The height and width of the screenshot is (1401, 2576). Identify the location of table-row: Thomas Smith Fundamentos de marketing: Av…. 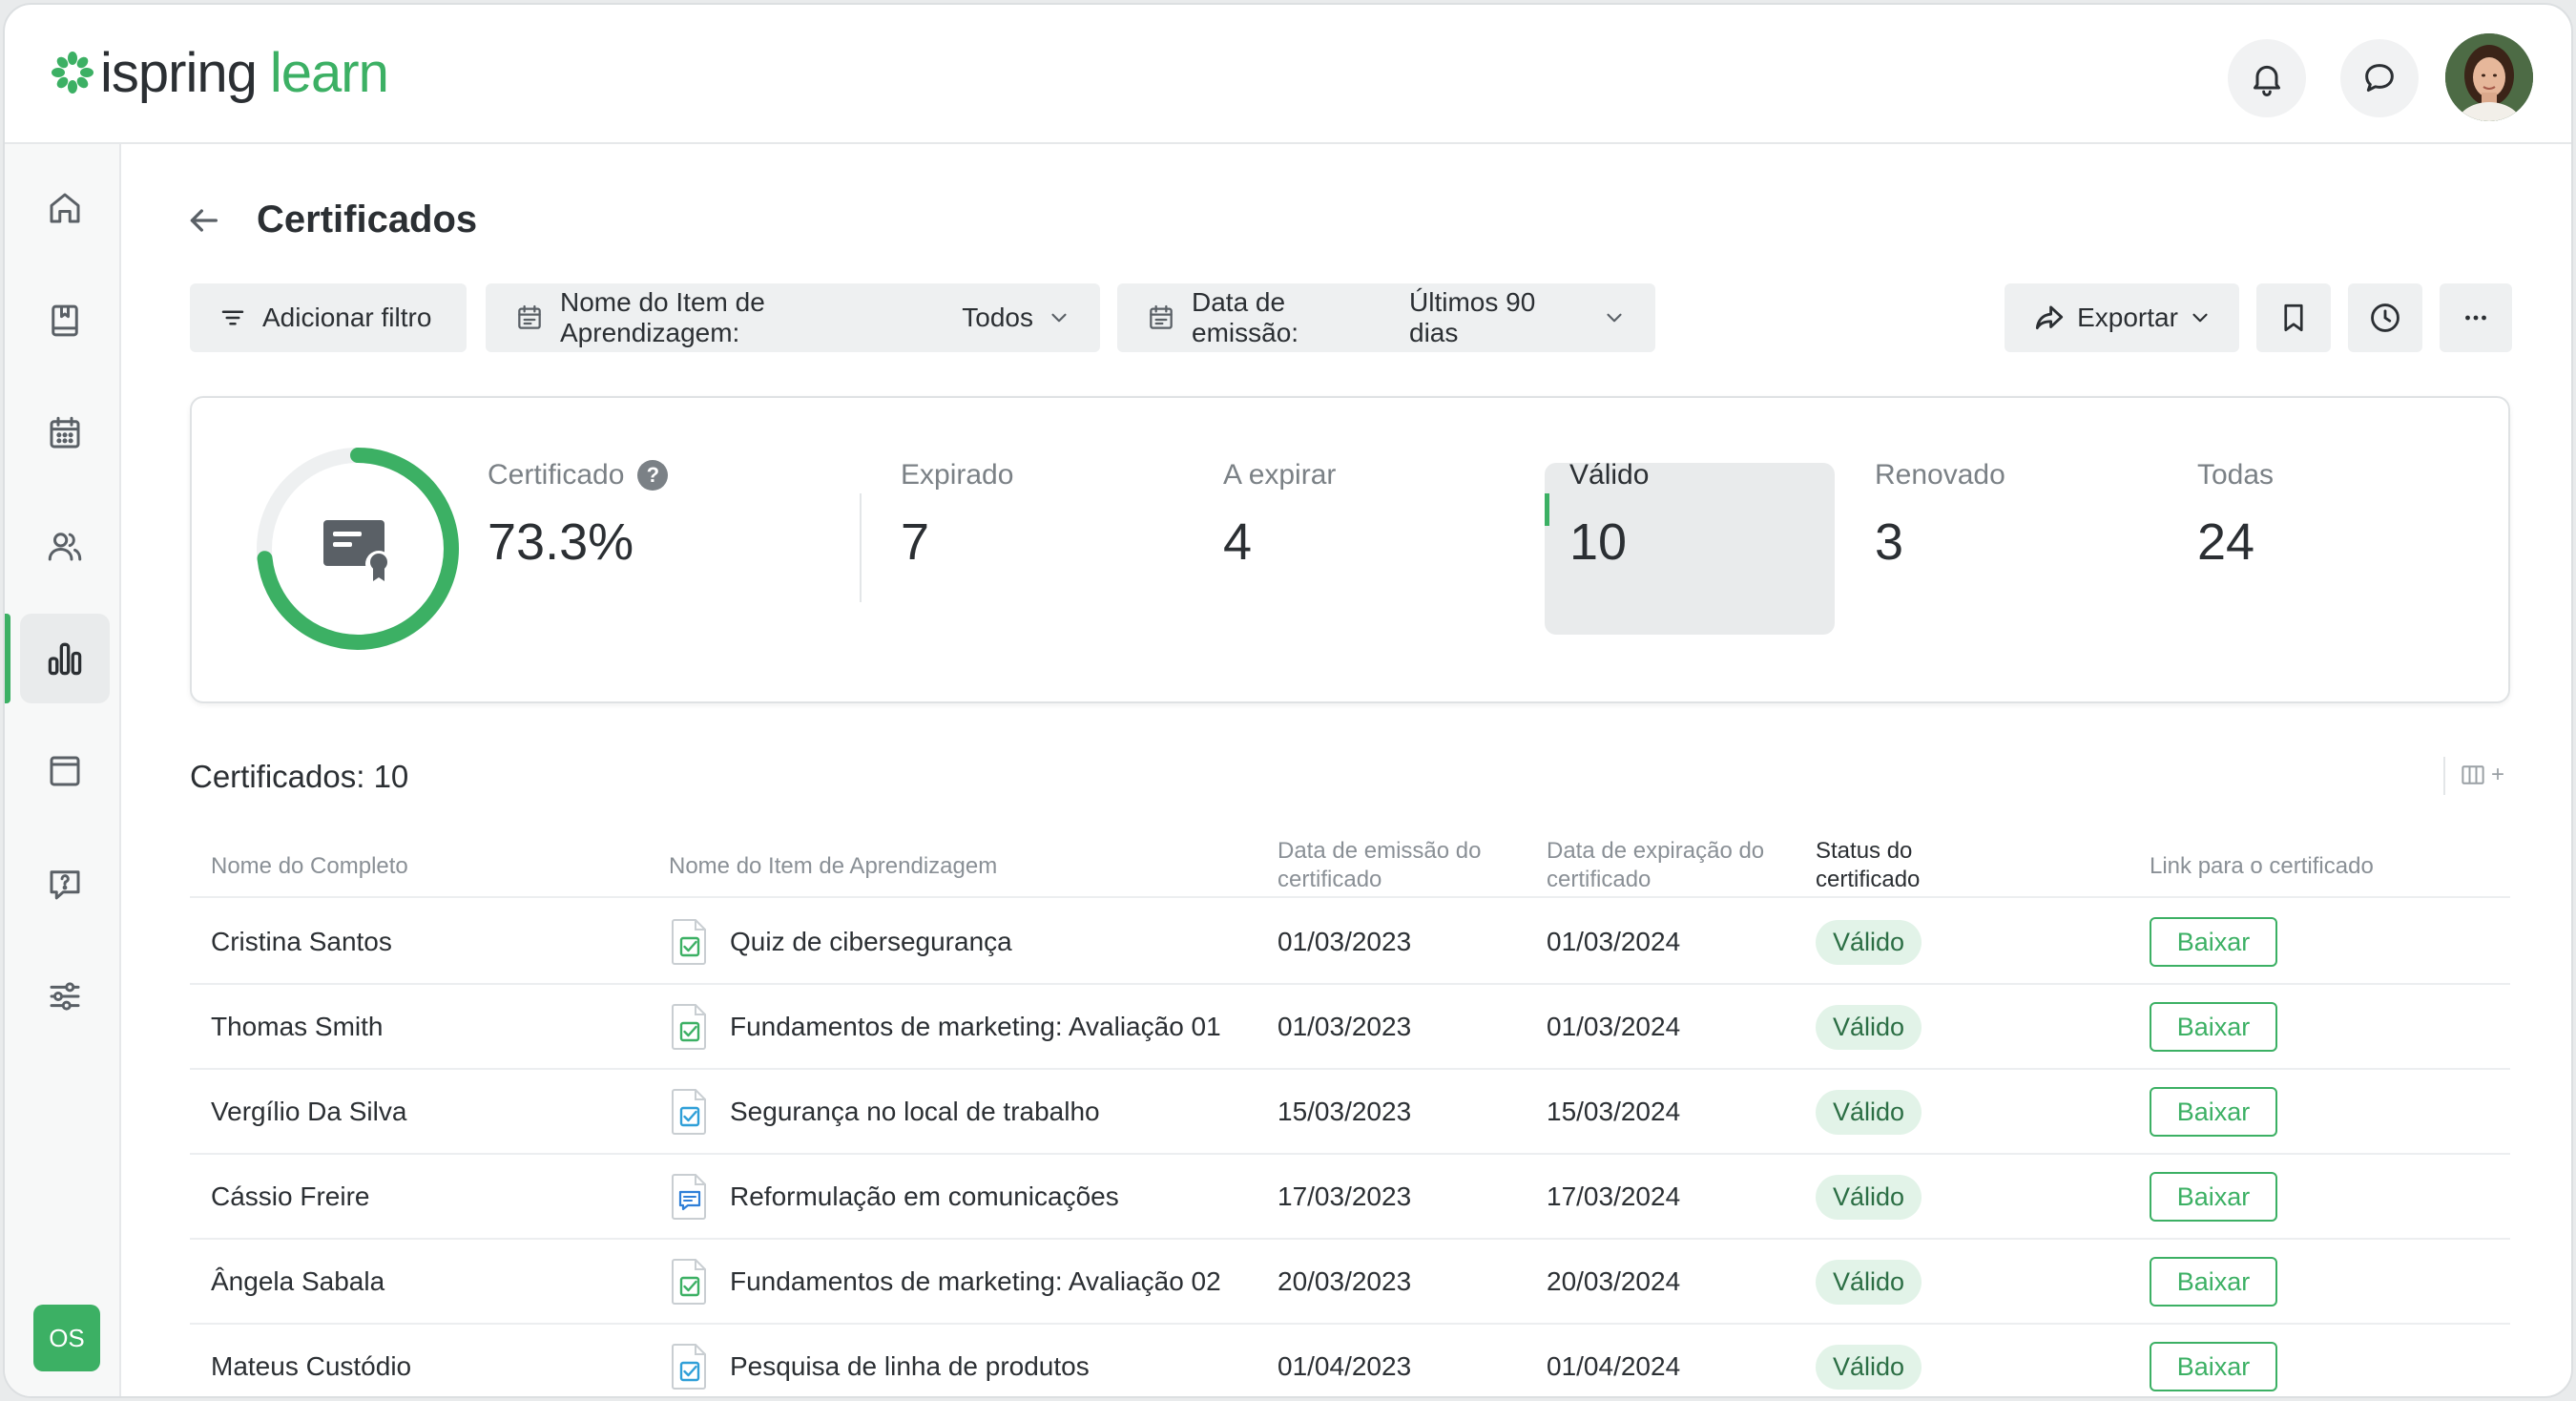
(1350, 1028).